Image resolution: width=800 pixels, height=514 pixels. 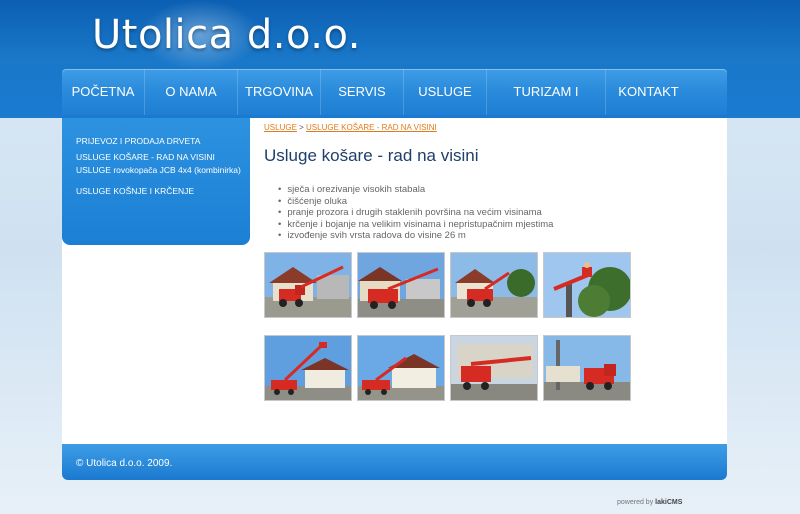 What do you see at coordinates (415, 190) in the screenshot?
I see `list-item: sječa i orezivanje visokih stabala` at bounding box center [415, 190].